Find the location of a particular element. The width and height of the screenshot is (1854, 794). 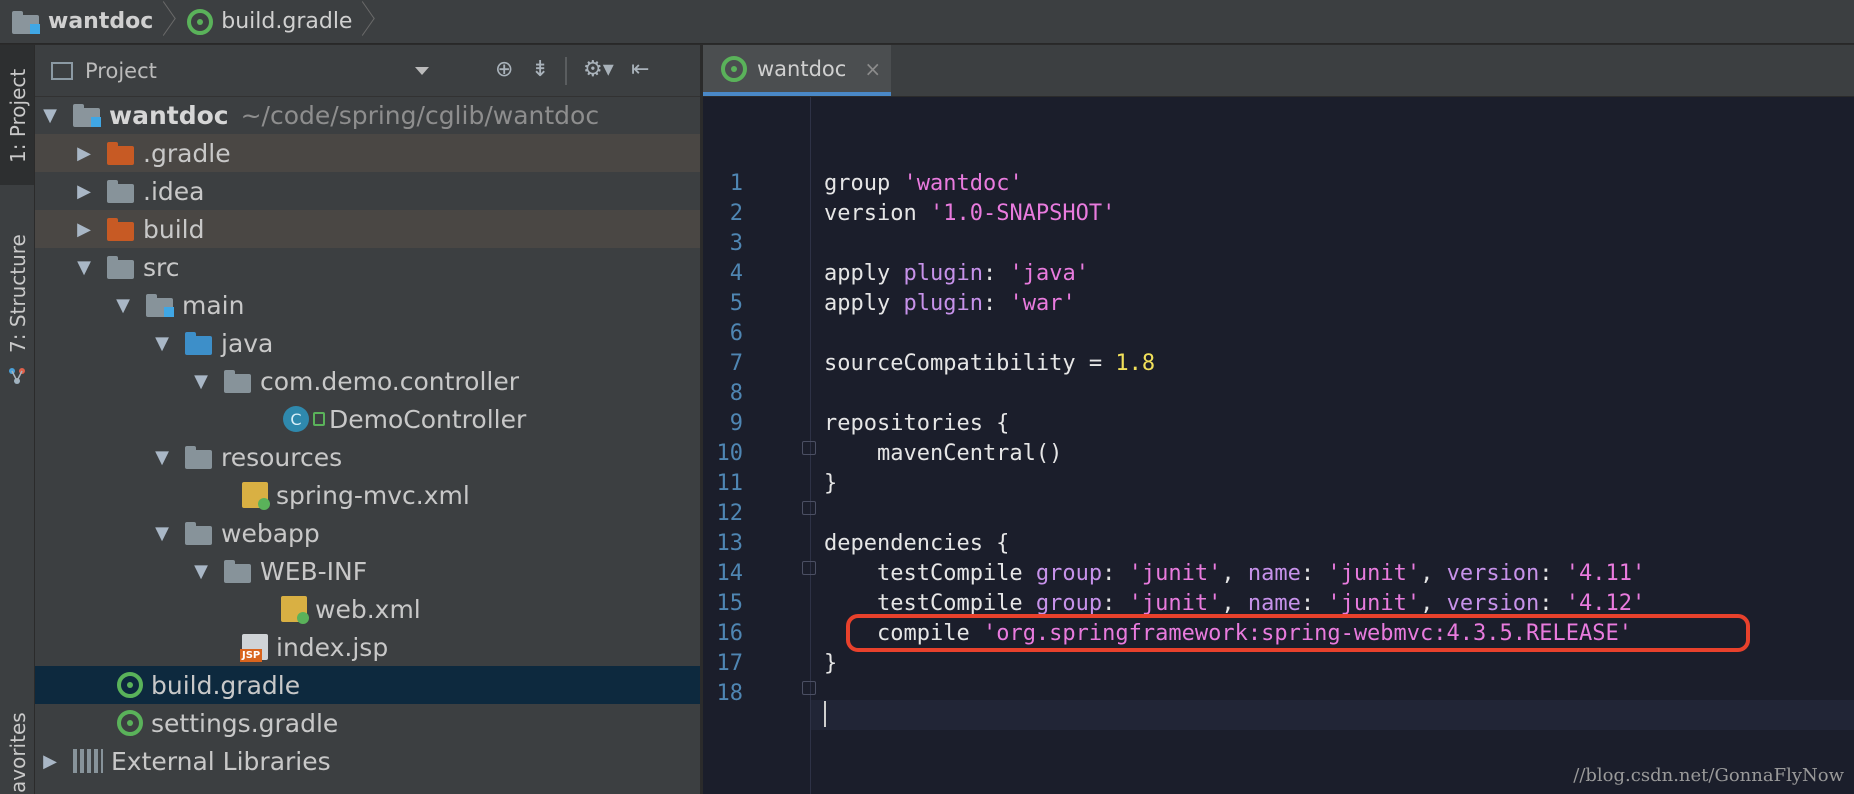

tree-item: ▼ WEB-INF is located at coordinates (367, 571).